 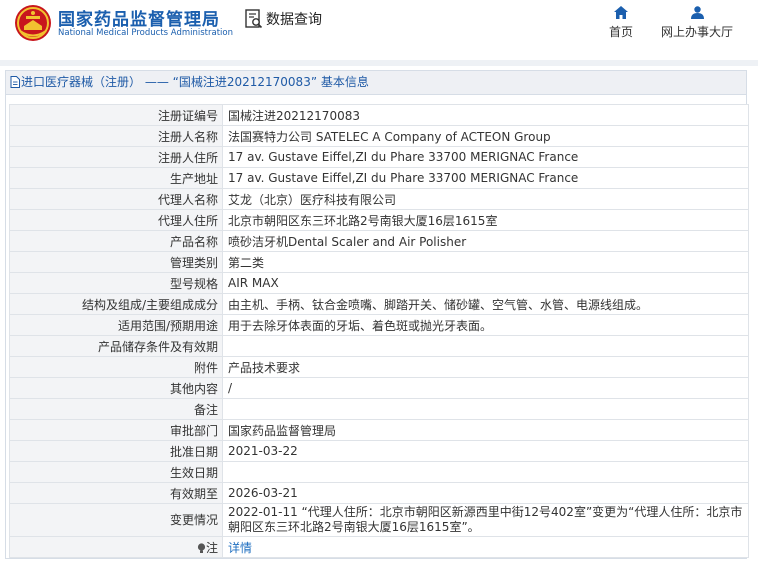 What do you see at coordinates (116, 304) in the screenshot?
I see `row-key: 结构及组成/主要组成成分` at bounding box center [116, 304].